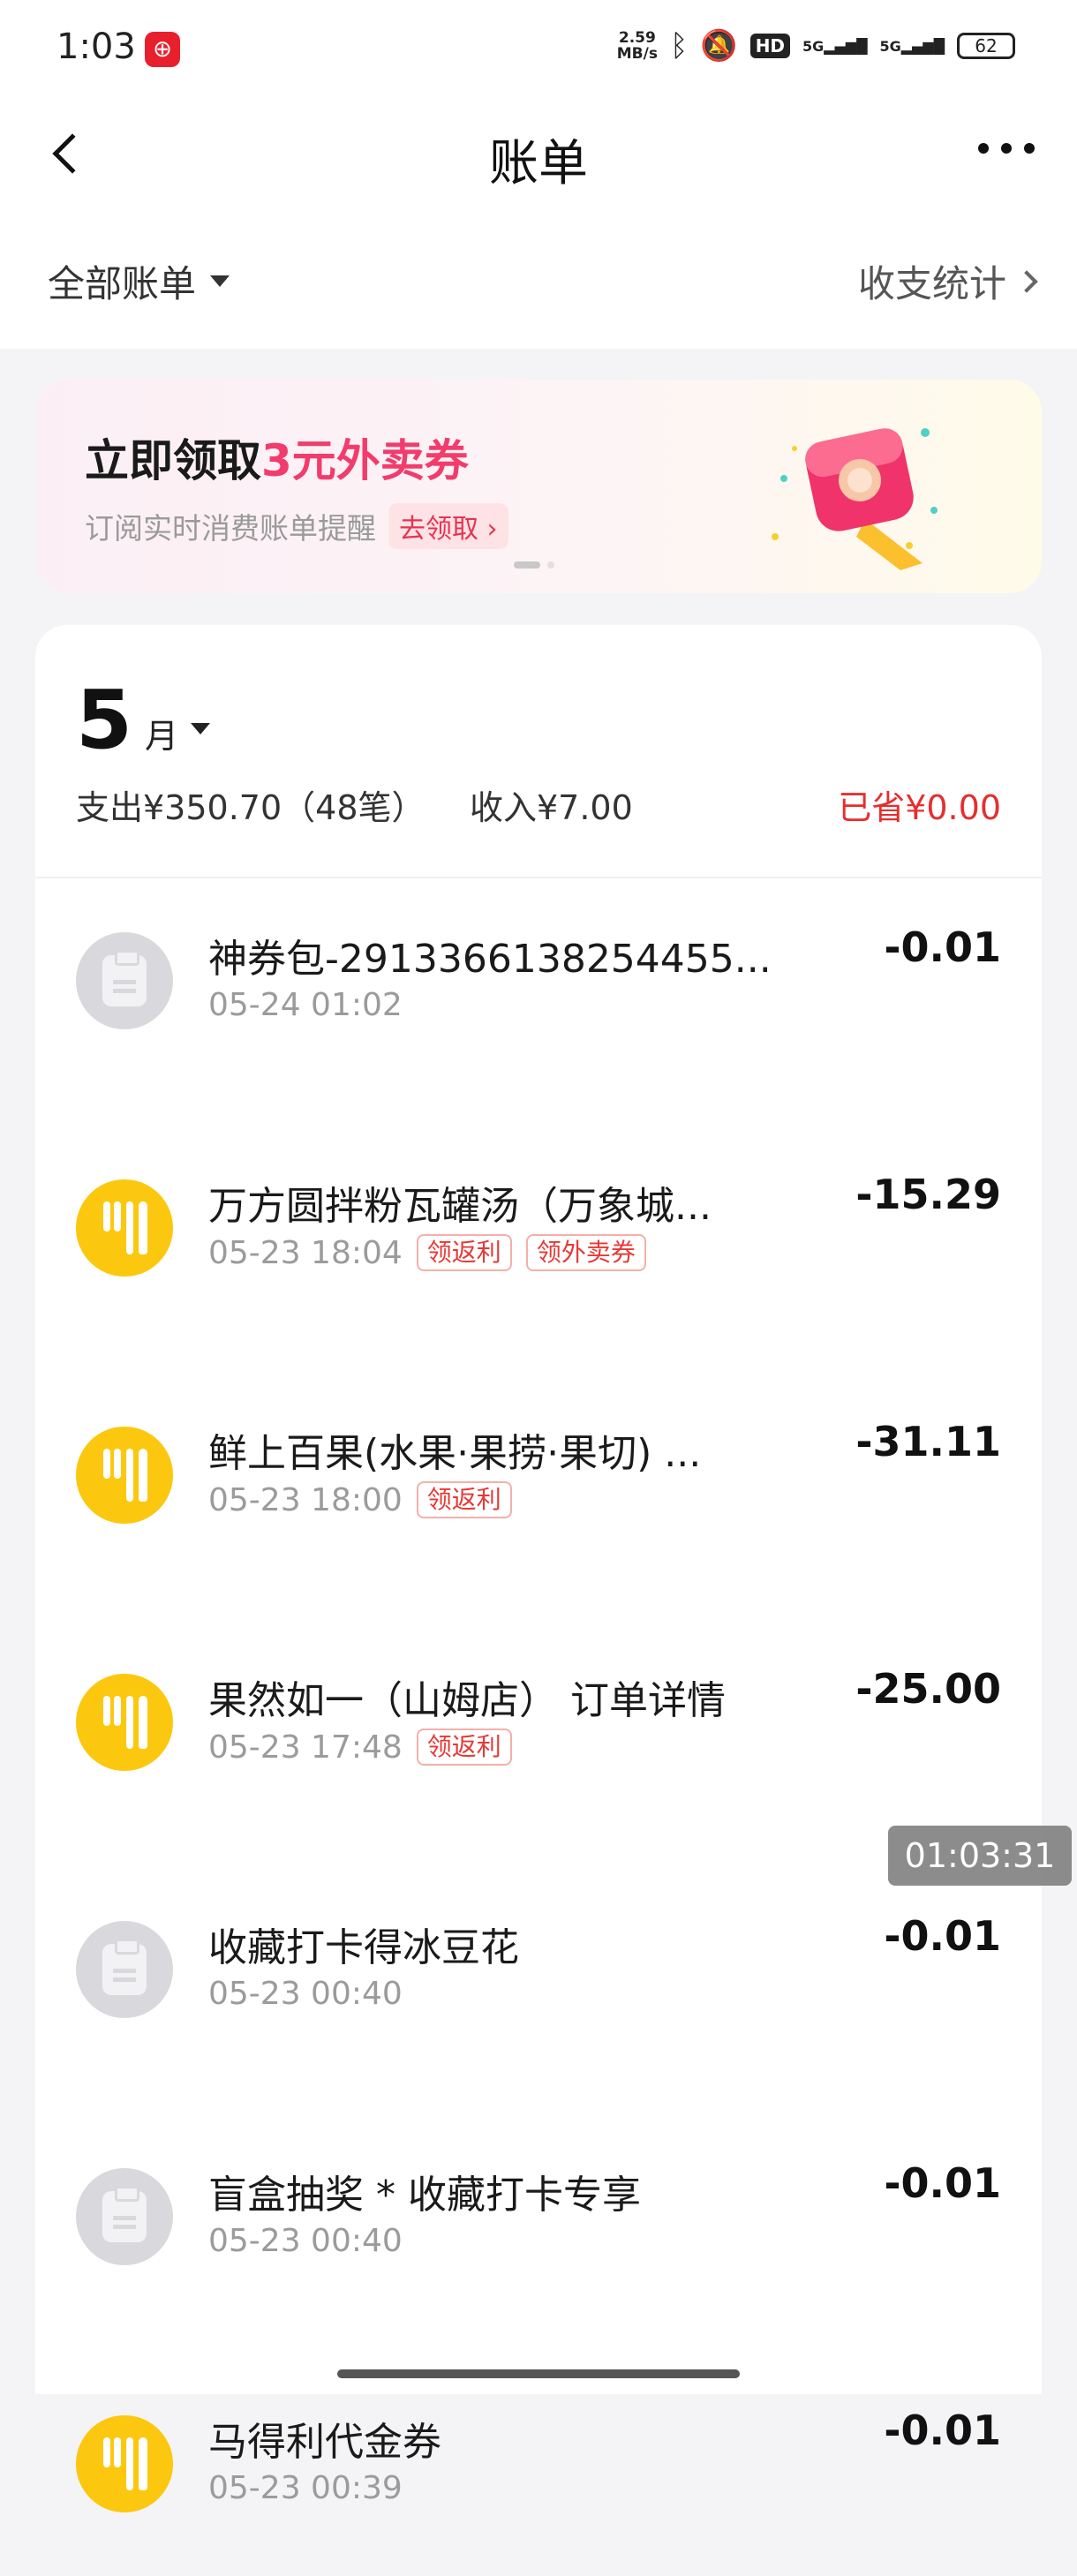 Image resolution: width=1077 pixels, height=2576 pixels. What do you see at coordinates (538, 878) in the screenshot?
I see `divider` at bounding box center [538, 878].